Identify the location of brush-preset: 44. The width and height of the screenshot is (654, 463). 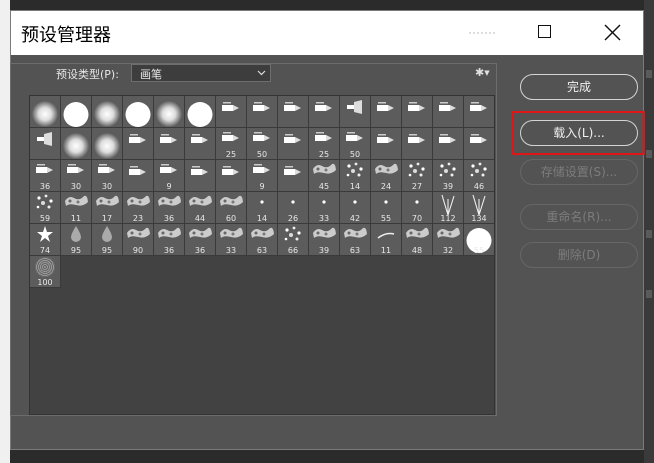
(200, 208).